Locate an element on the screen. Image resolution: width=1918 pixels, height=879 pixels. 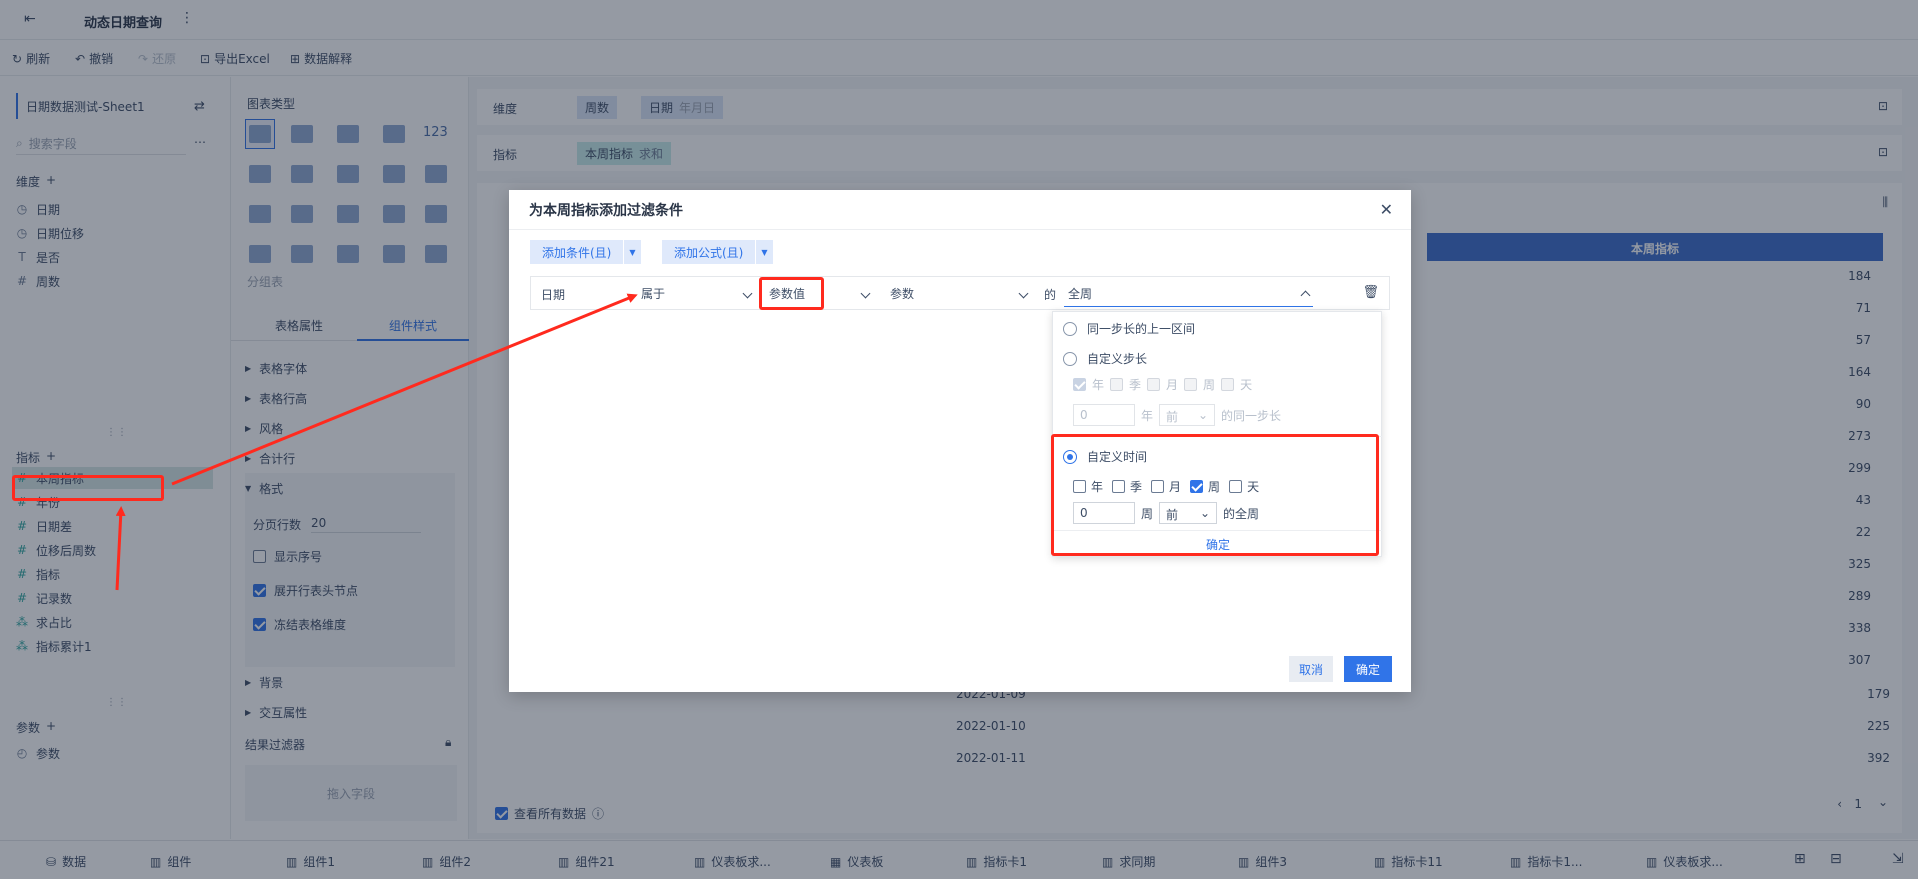
arrow-to-measure is located at coordinates (120, 548).